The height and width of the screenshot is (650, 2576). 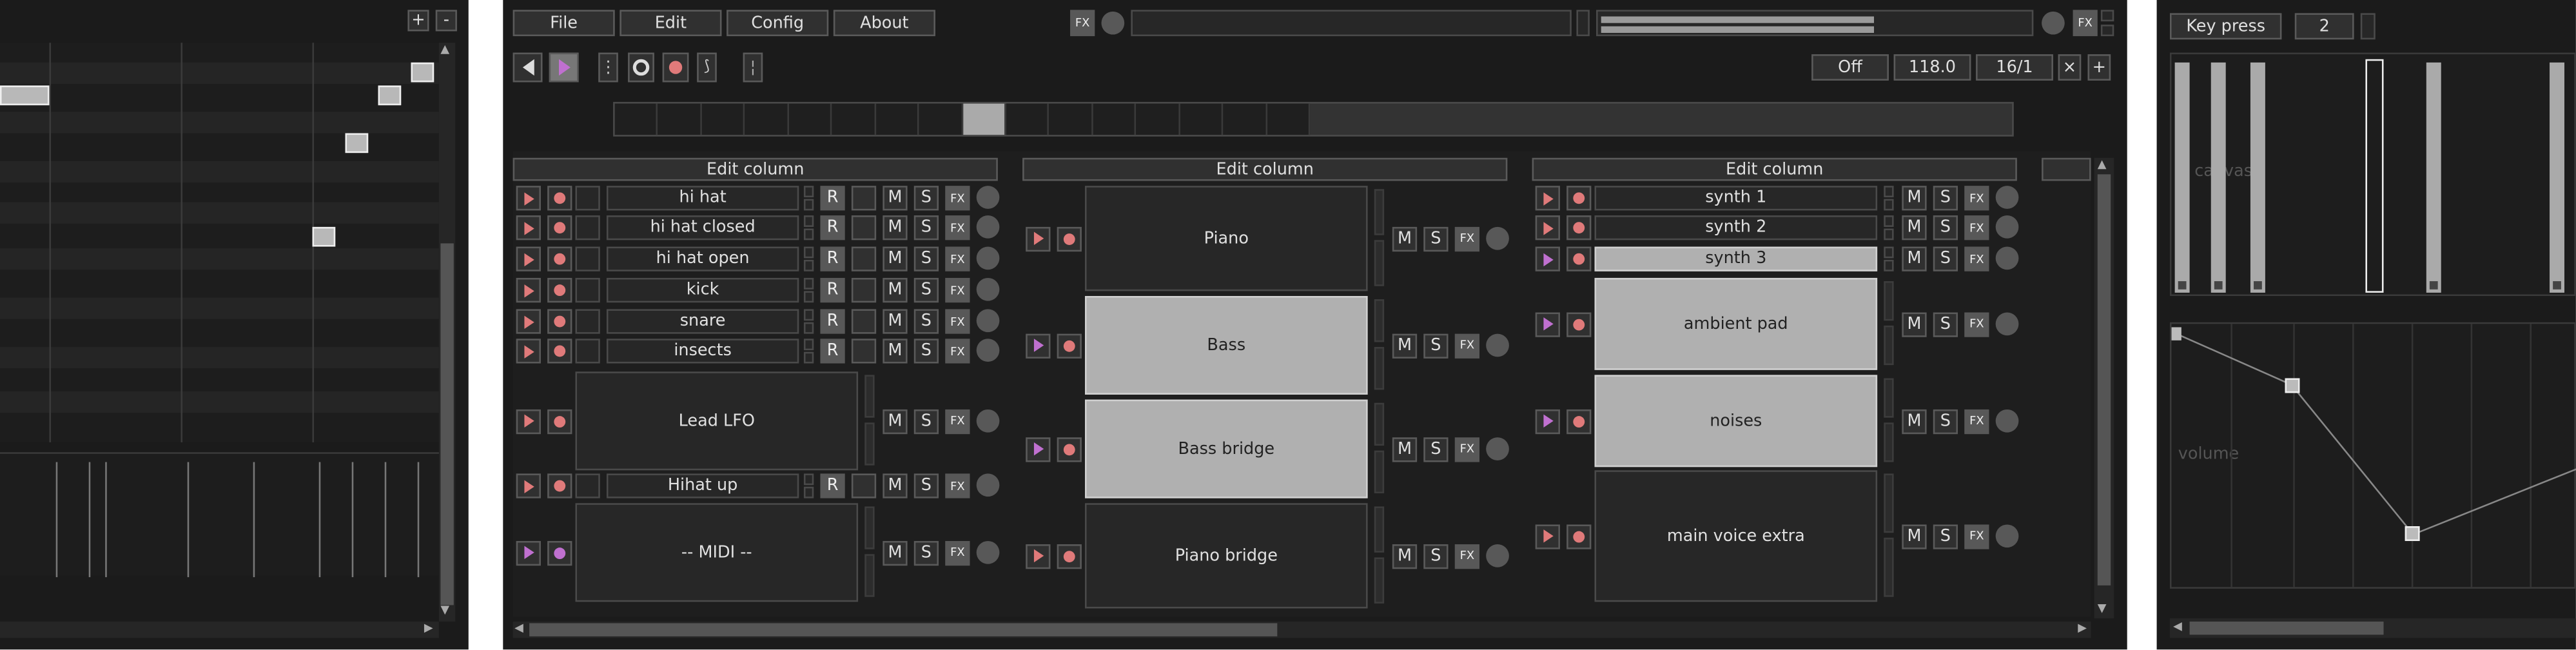 What do you see at coordinates (357, 143) in the screenshot?
I see `note` at bounding box center [357, 143].